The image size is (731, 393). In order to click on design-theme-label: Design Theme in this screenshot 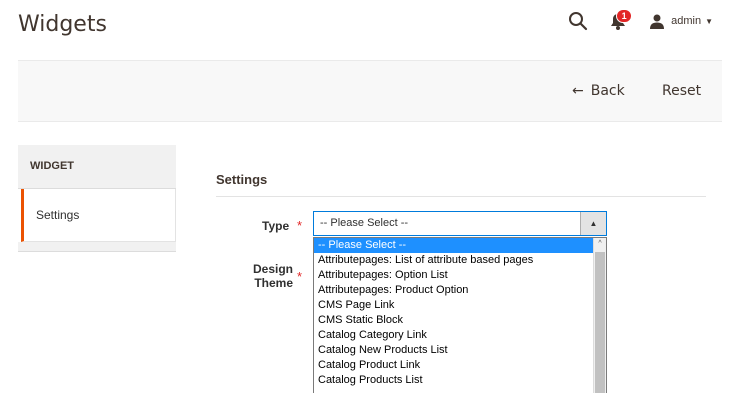, I will do `click(273, 276)`.